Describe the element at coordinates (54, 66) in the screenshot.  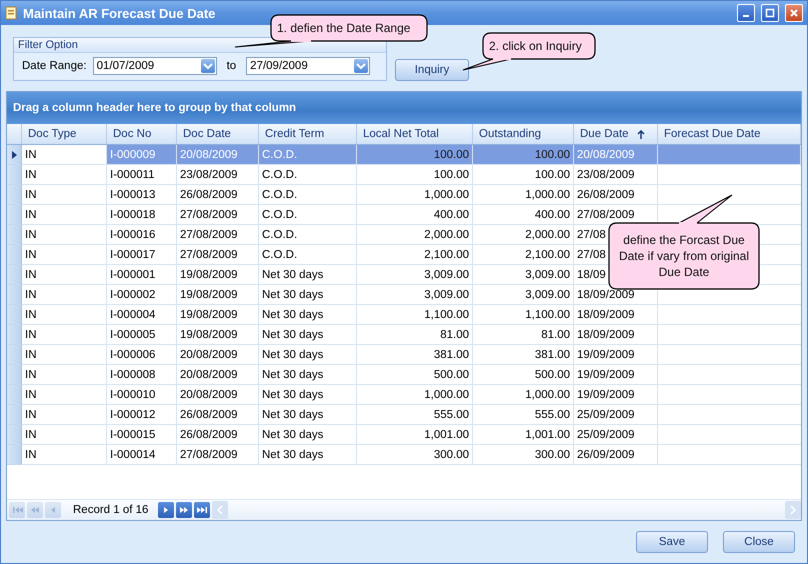
I see `date-range-label: Date Range:` at that location.